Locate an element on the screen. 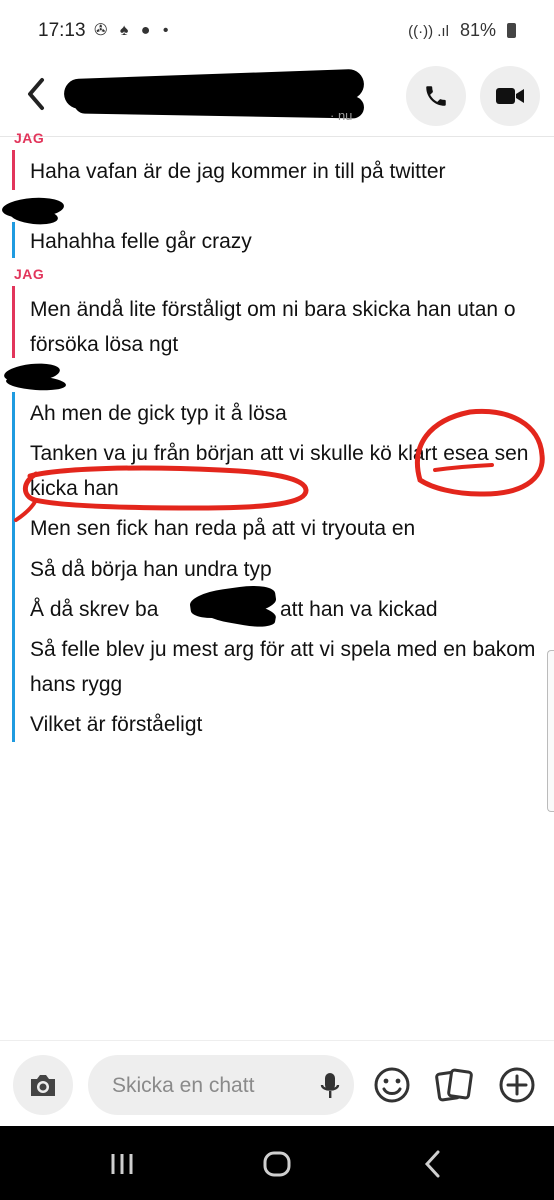 This screenshot has height=1200, width=554. video-call-button is located at coordinates (510, 96).